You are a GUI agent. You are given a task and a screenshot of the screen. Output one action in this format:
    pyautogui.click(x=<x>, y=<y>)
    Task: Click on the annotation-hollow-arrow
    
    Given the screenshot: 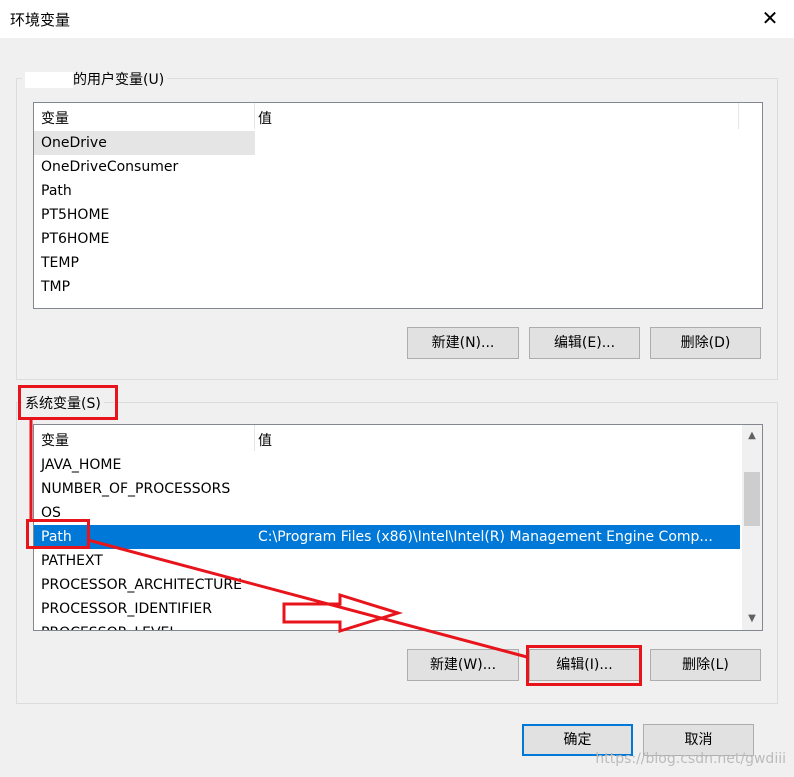 What is the action you would take?
    pyautogui.click(x=343, y=613)
    